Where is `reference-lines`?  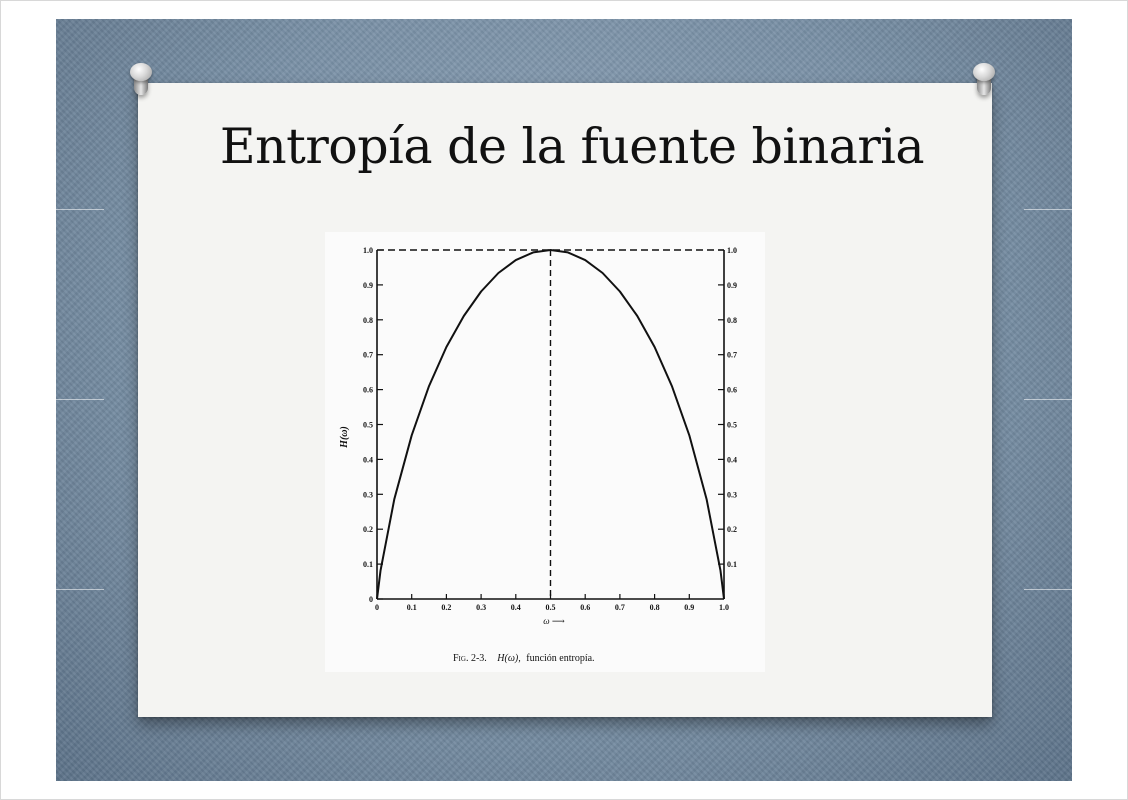
reference-lines is located at coordinates (550, 424).